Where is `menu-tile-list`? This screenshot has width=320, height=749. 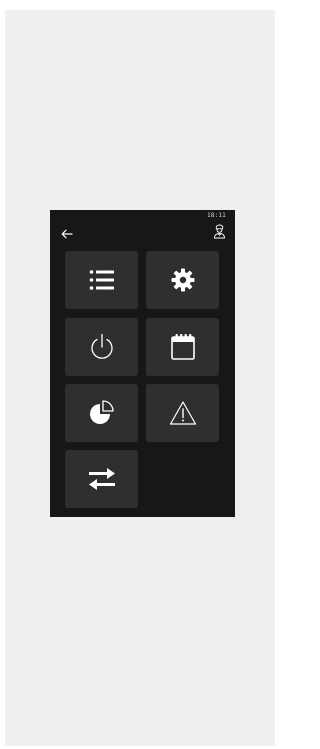 menu-tile-list is located at coordinates (101, 280).